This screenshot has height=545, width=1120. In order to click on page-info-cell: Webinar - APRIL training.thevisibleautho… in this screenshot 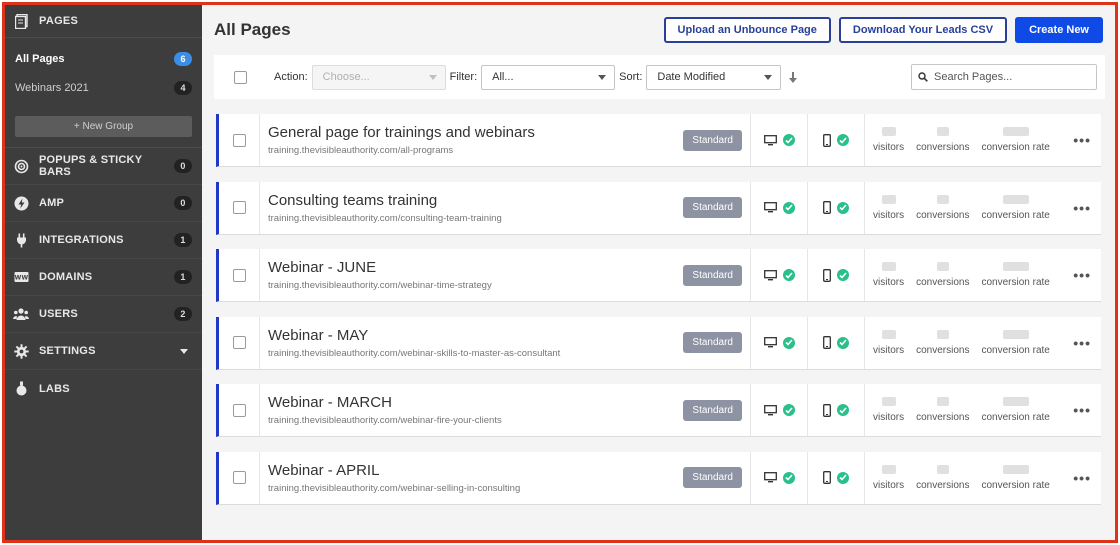, I will do `click(505, 477)`.